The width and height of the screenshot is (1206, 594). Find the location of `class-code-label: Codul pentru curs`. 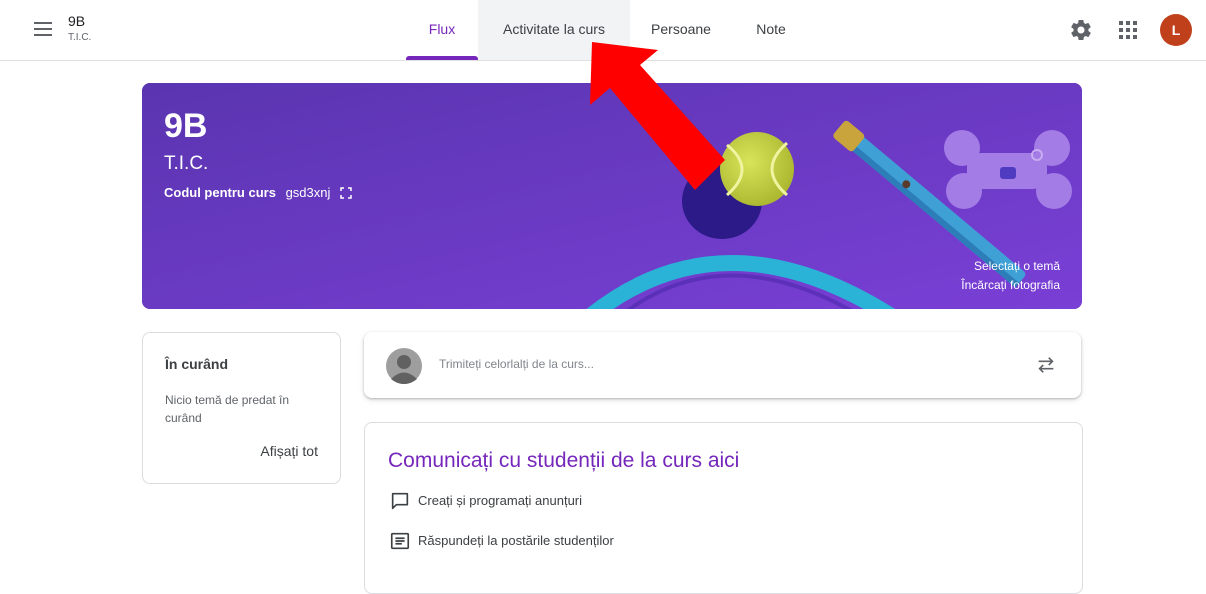

class-code-label: Codul pentru curs is located at coordinates (220, 192).